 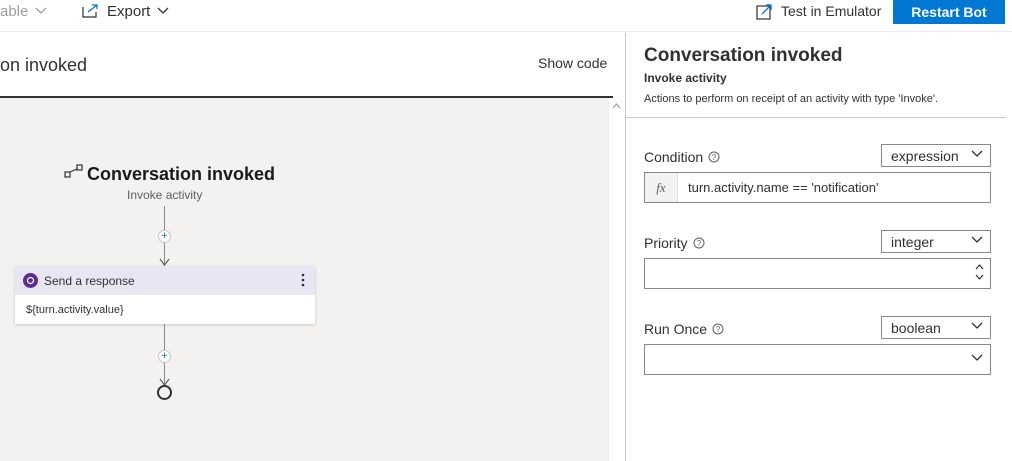 I want to click on canvas-scrollbar, so click(x=616, y=279).